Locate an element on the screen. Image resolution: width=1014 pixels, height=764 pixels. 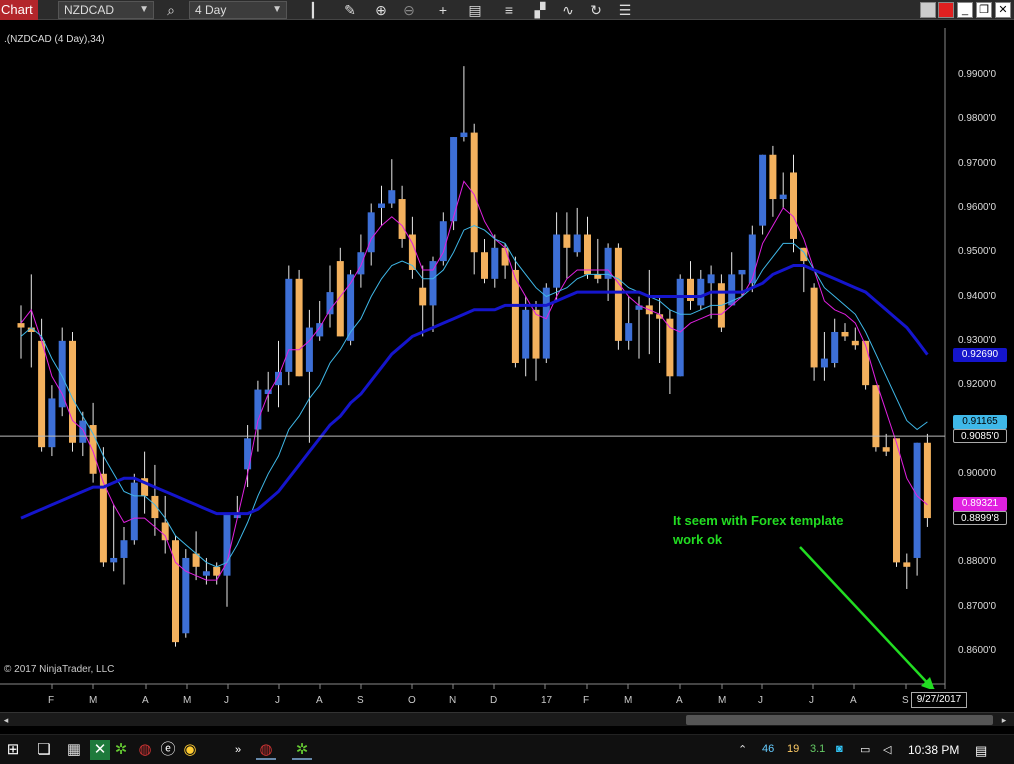
tray-app-icon: ◙ is located at coordinates (839, 749).